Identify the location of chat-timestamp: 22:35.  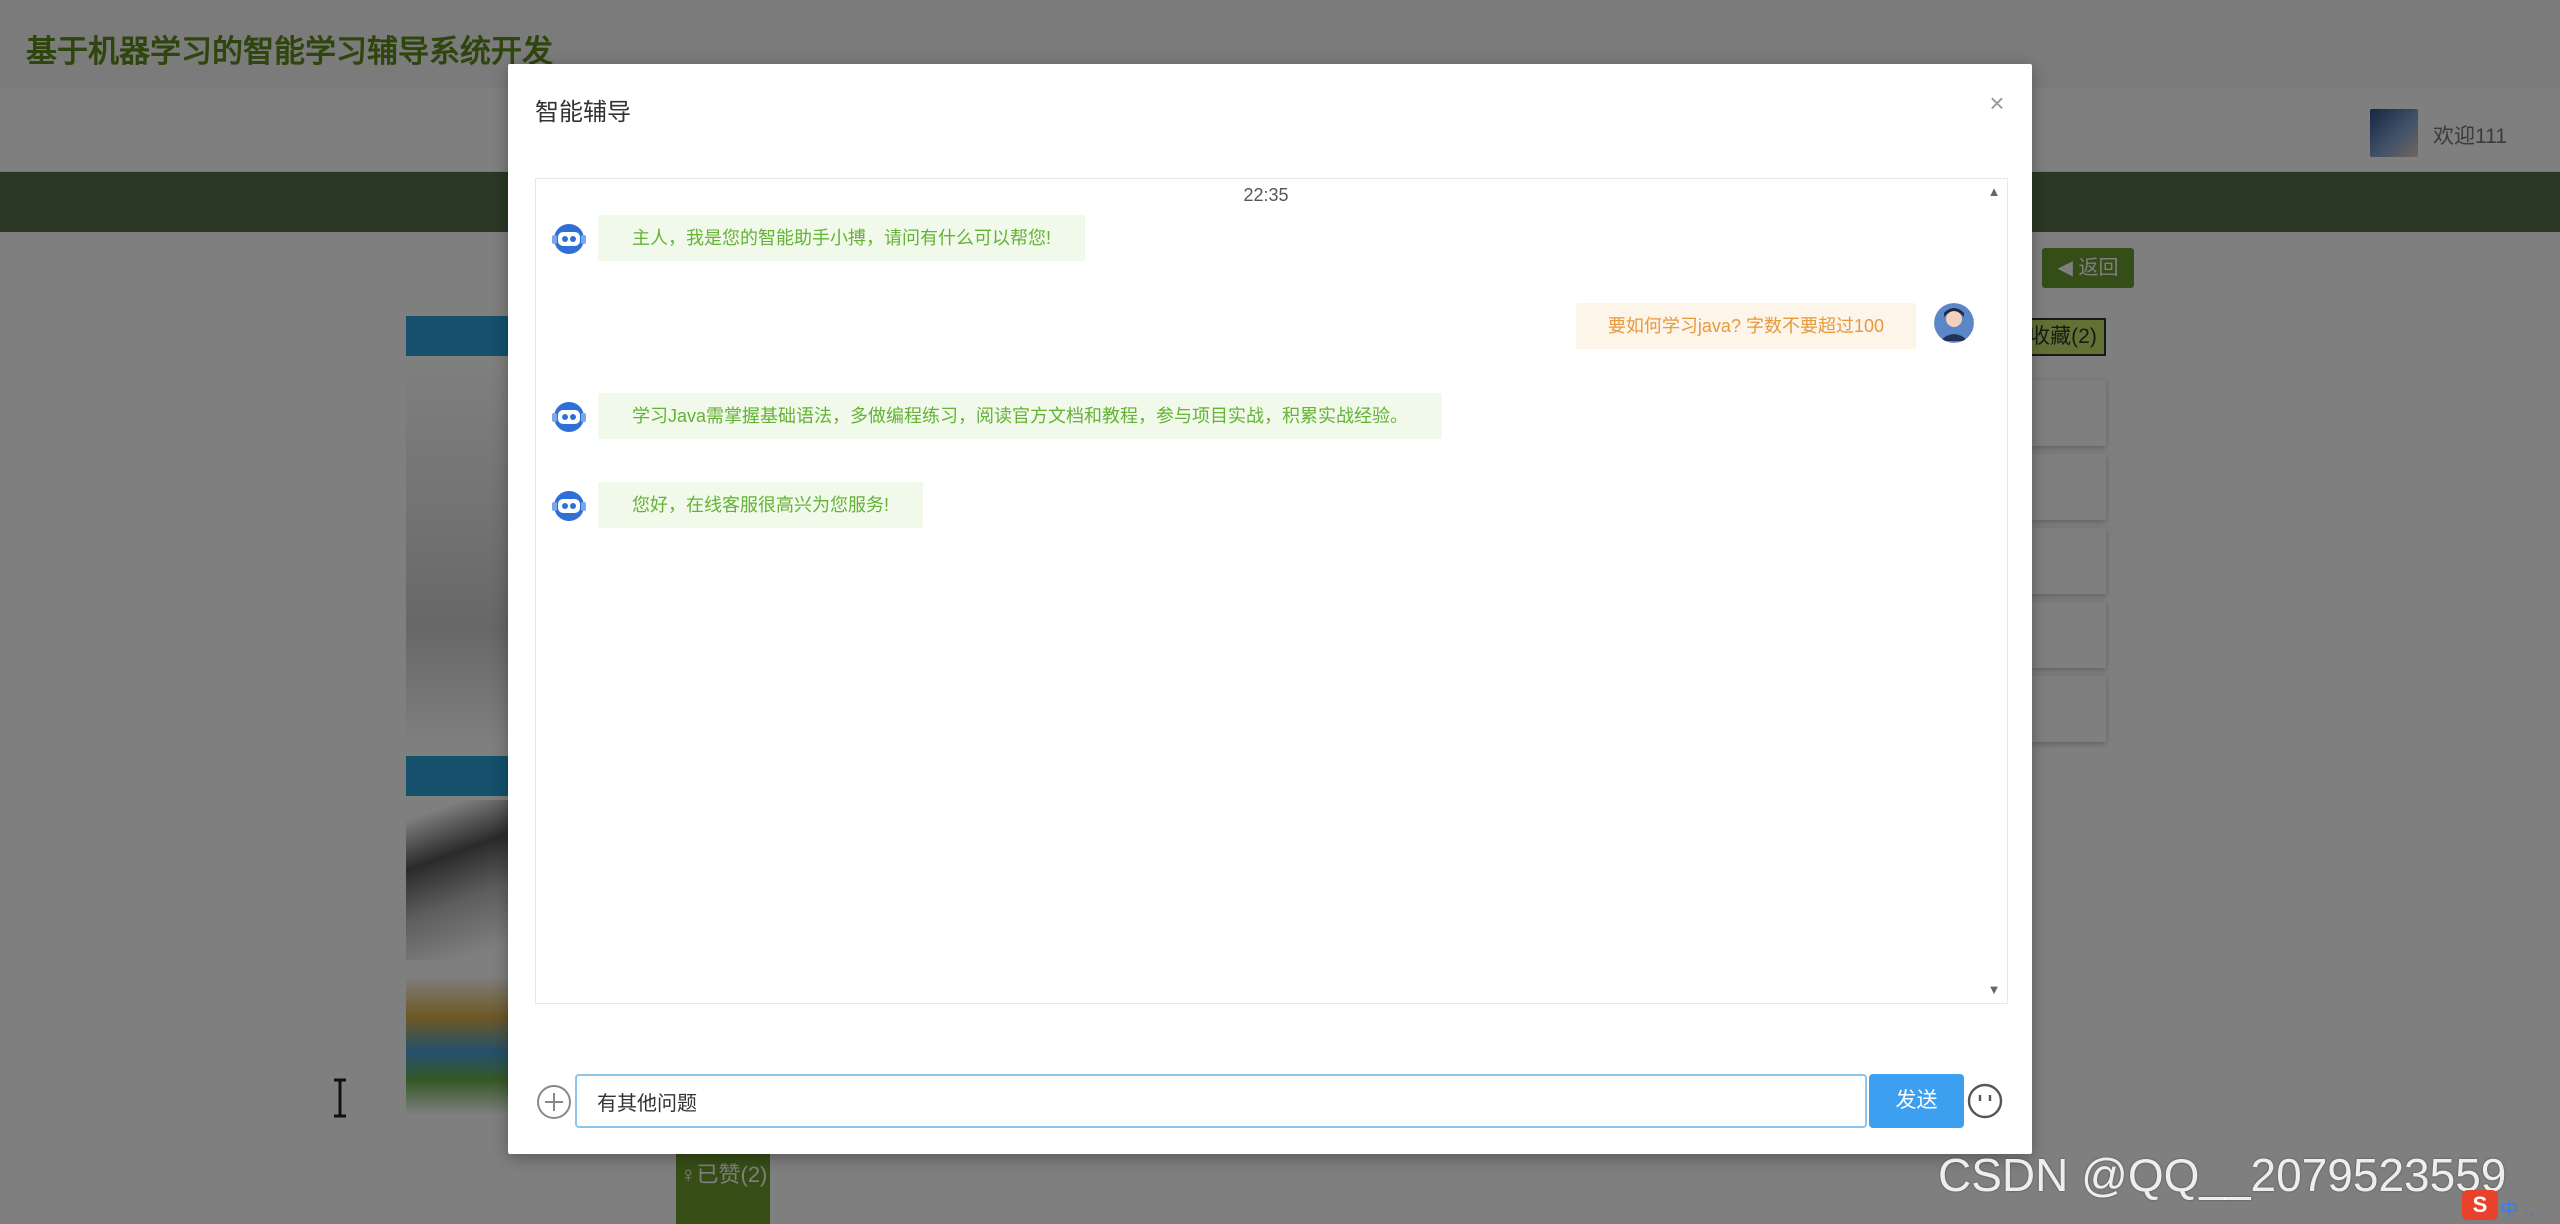
(1266, 195).